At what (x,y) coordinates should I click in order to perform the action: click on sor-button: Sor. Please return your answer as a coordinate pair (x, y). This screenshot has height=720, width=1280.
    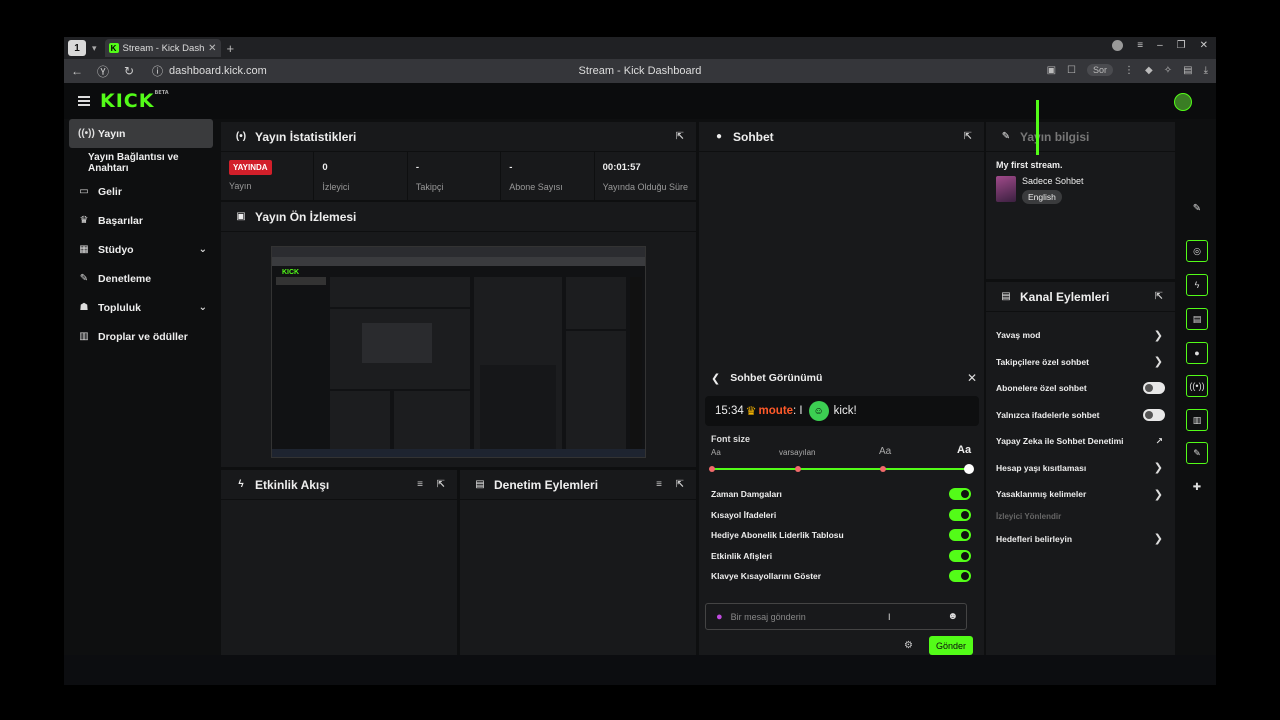
    Looking at the image, I should click on (1100, 70).